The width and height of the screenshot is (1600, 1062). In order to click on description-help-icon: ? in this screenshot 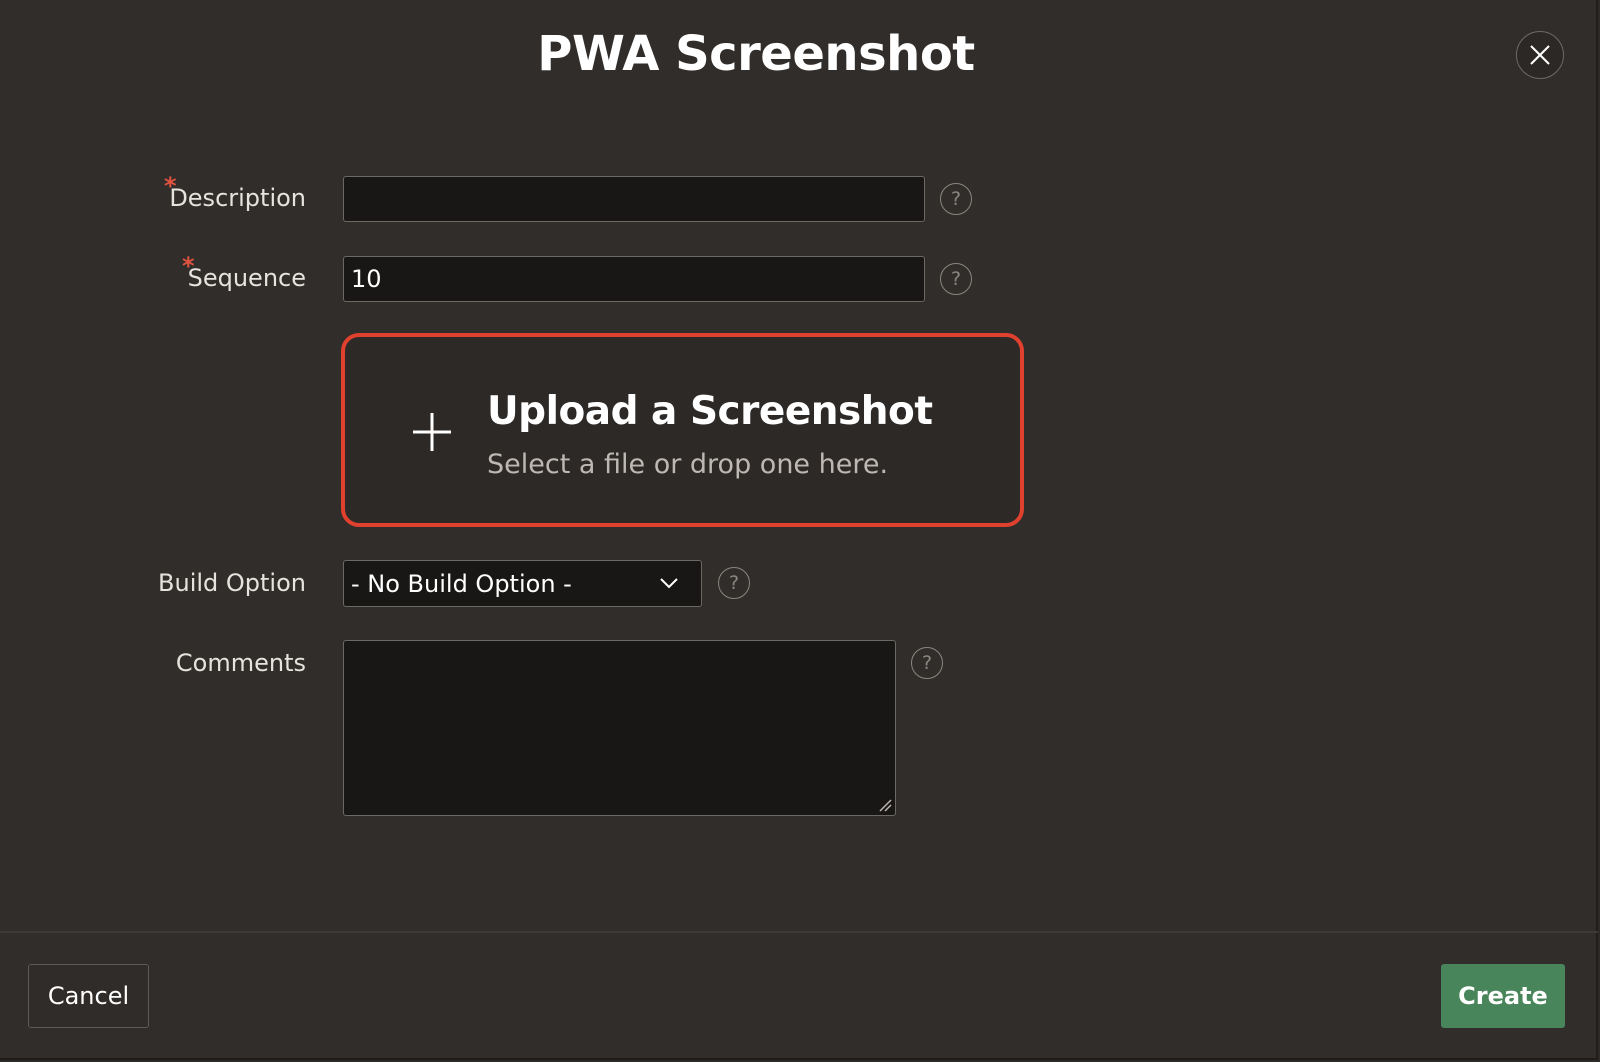, I will do `click(956, 199)`.